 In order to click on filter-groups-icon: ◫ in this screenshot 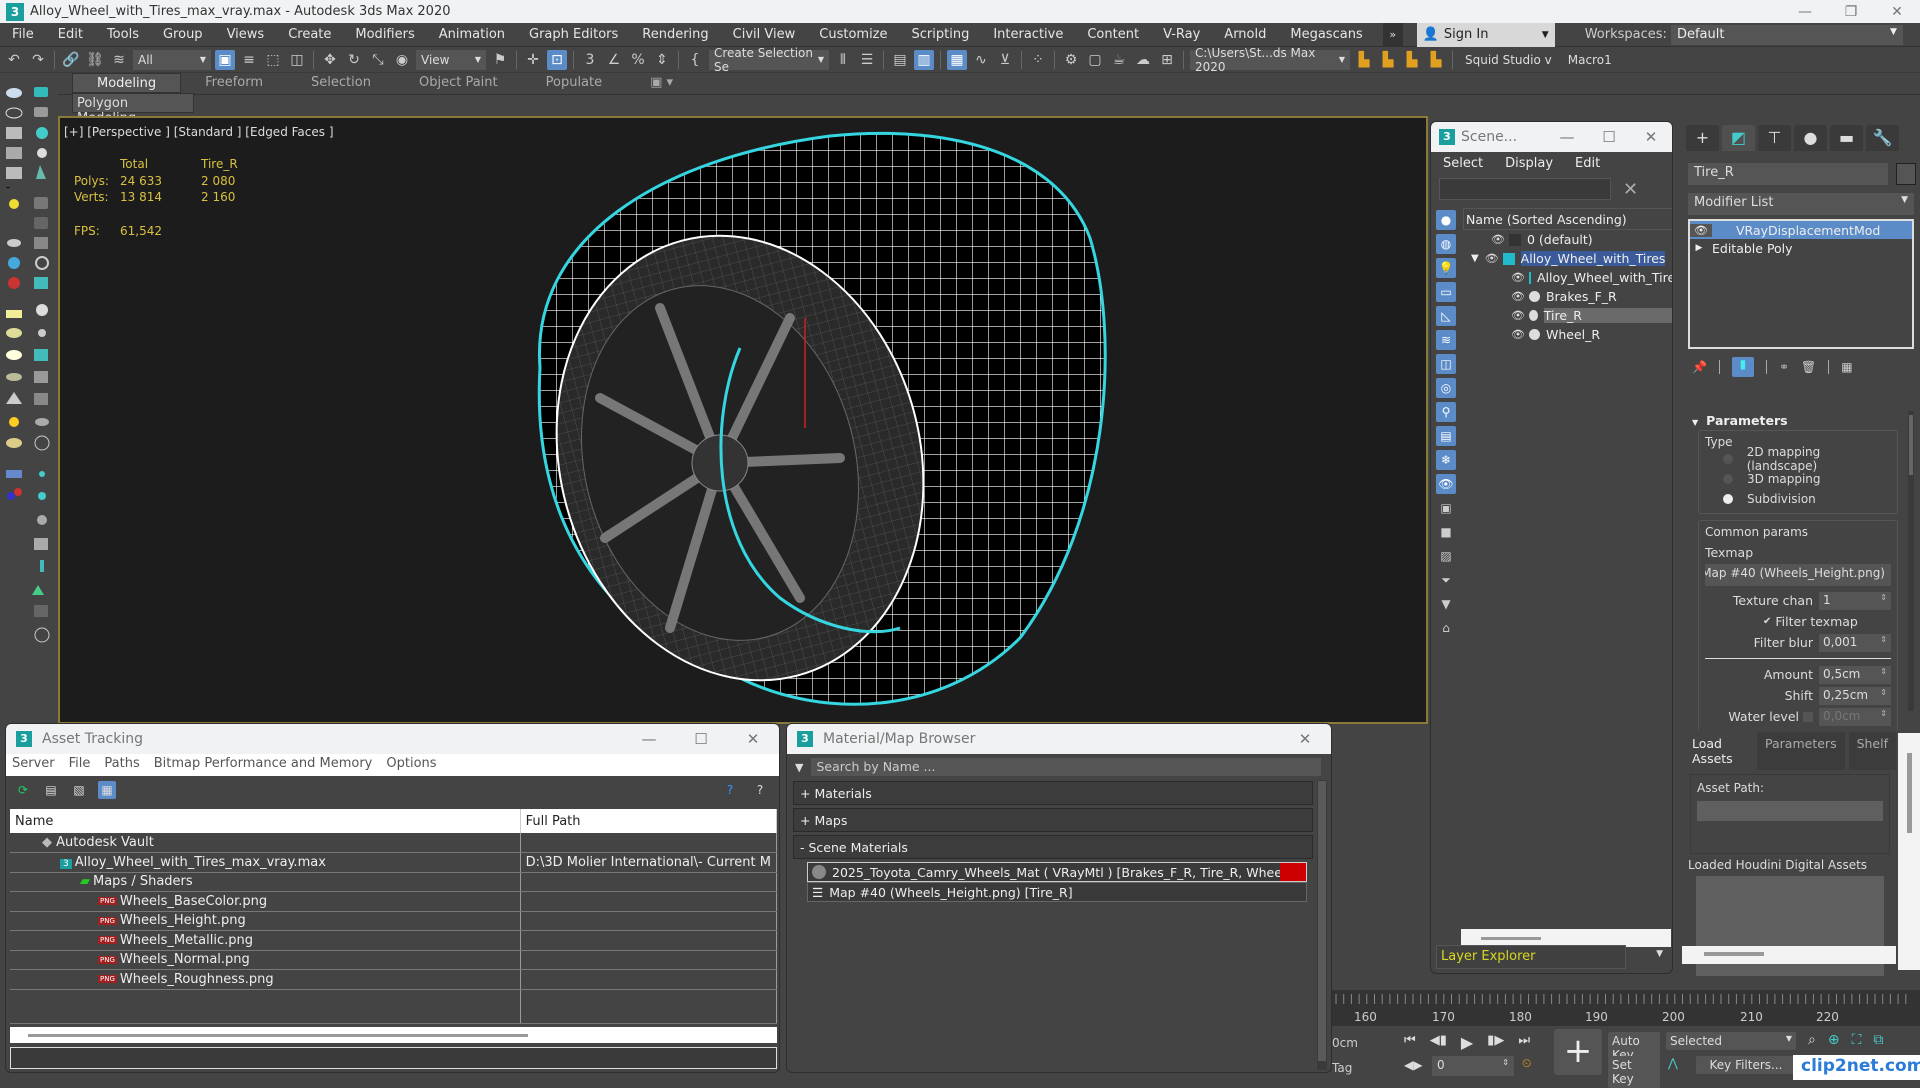, I will do `click(1446, 364)`.